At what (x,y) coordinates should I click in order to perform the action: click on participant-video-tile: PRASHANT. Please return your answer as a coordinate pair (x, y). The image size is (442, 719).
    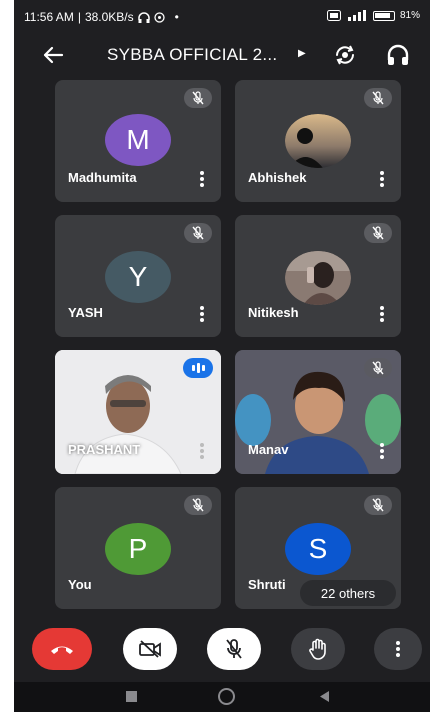
    Looking at the image, I should click on (138, 412).